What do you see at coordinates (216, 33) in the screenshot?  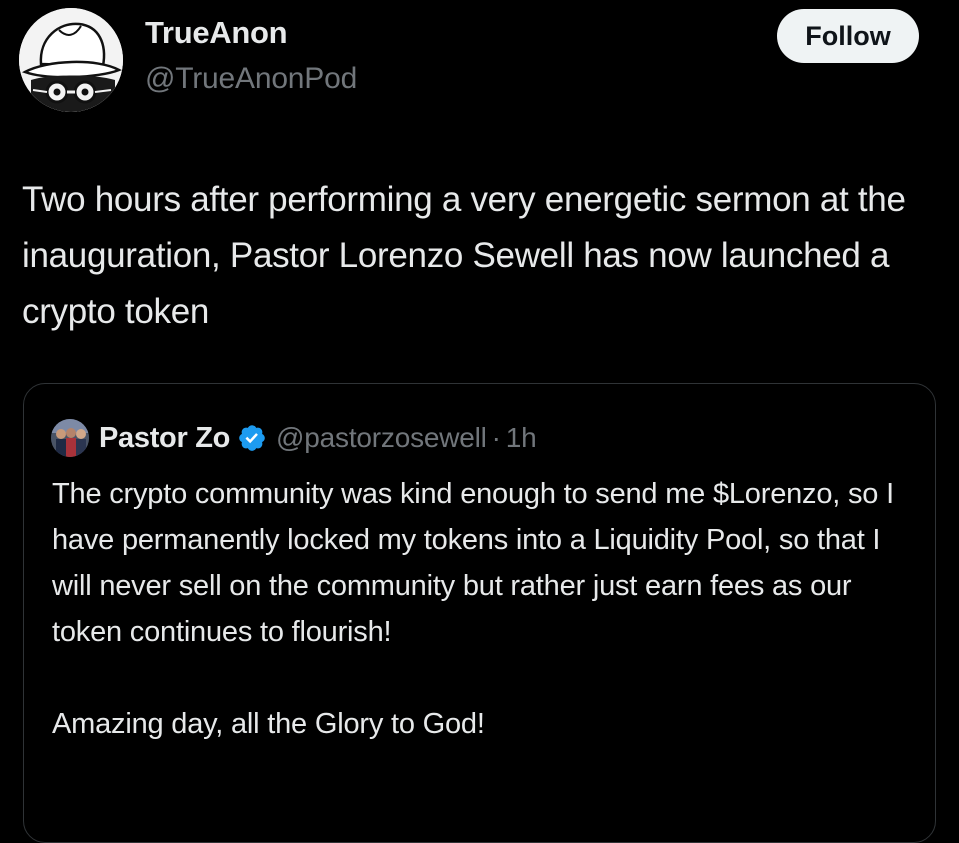 I see `author-display-name: TrueAnon` at bounding box center [216, 33].